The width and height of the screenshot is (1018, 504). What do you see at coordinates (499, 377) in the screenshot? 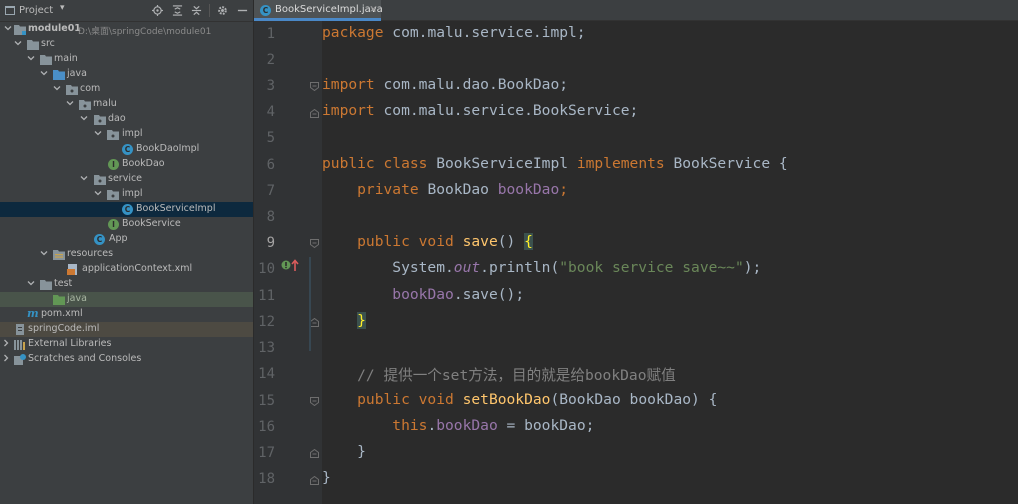
I see `code-line-14: // 提供一个set方法，目的就是给bookDao赋值` at bounding box center [499, 377].